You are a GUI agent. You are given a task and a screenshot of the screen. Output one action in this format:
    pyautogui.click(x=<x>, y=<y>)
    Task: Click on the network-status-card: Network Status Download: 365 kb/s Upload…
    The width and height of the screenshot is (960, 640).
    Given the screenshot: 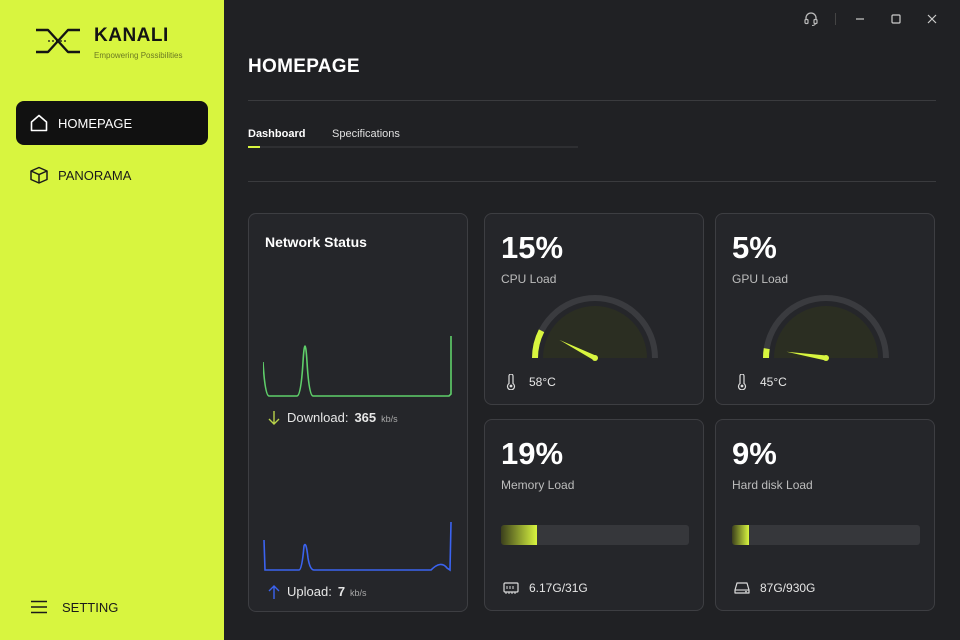 What is the action you would take?
    pyautogui.click(x=358, y=412)
    